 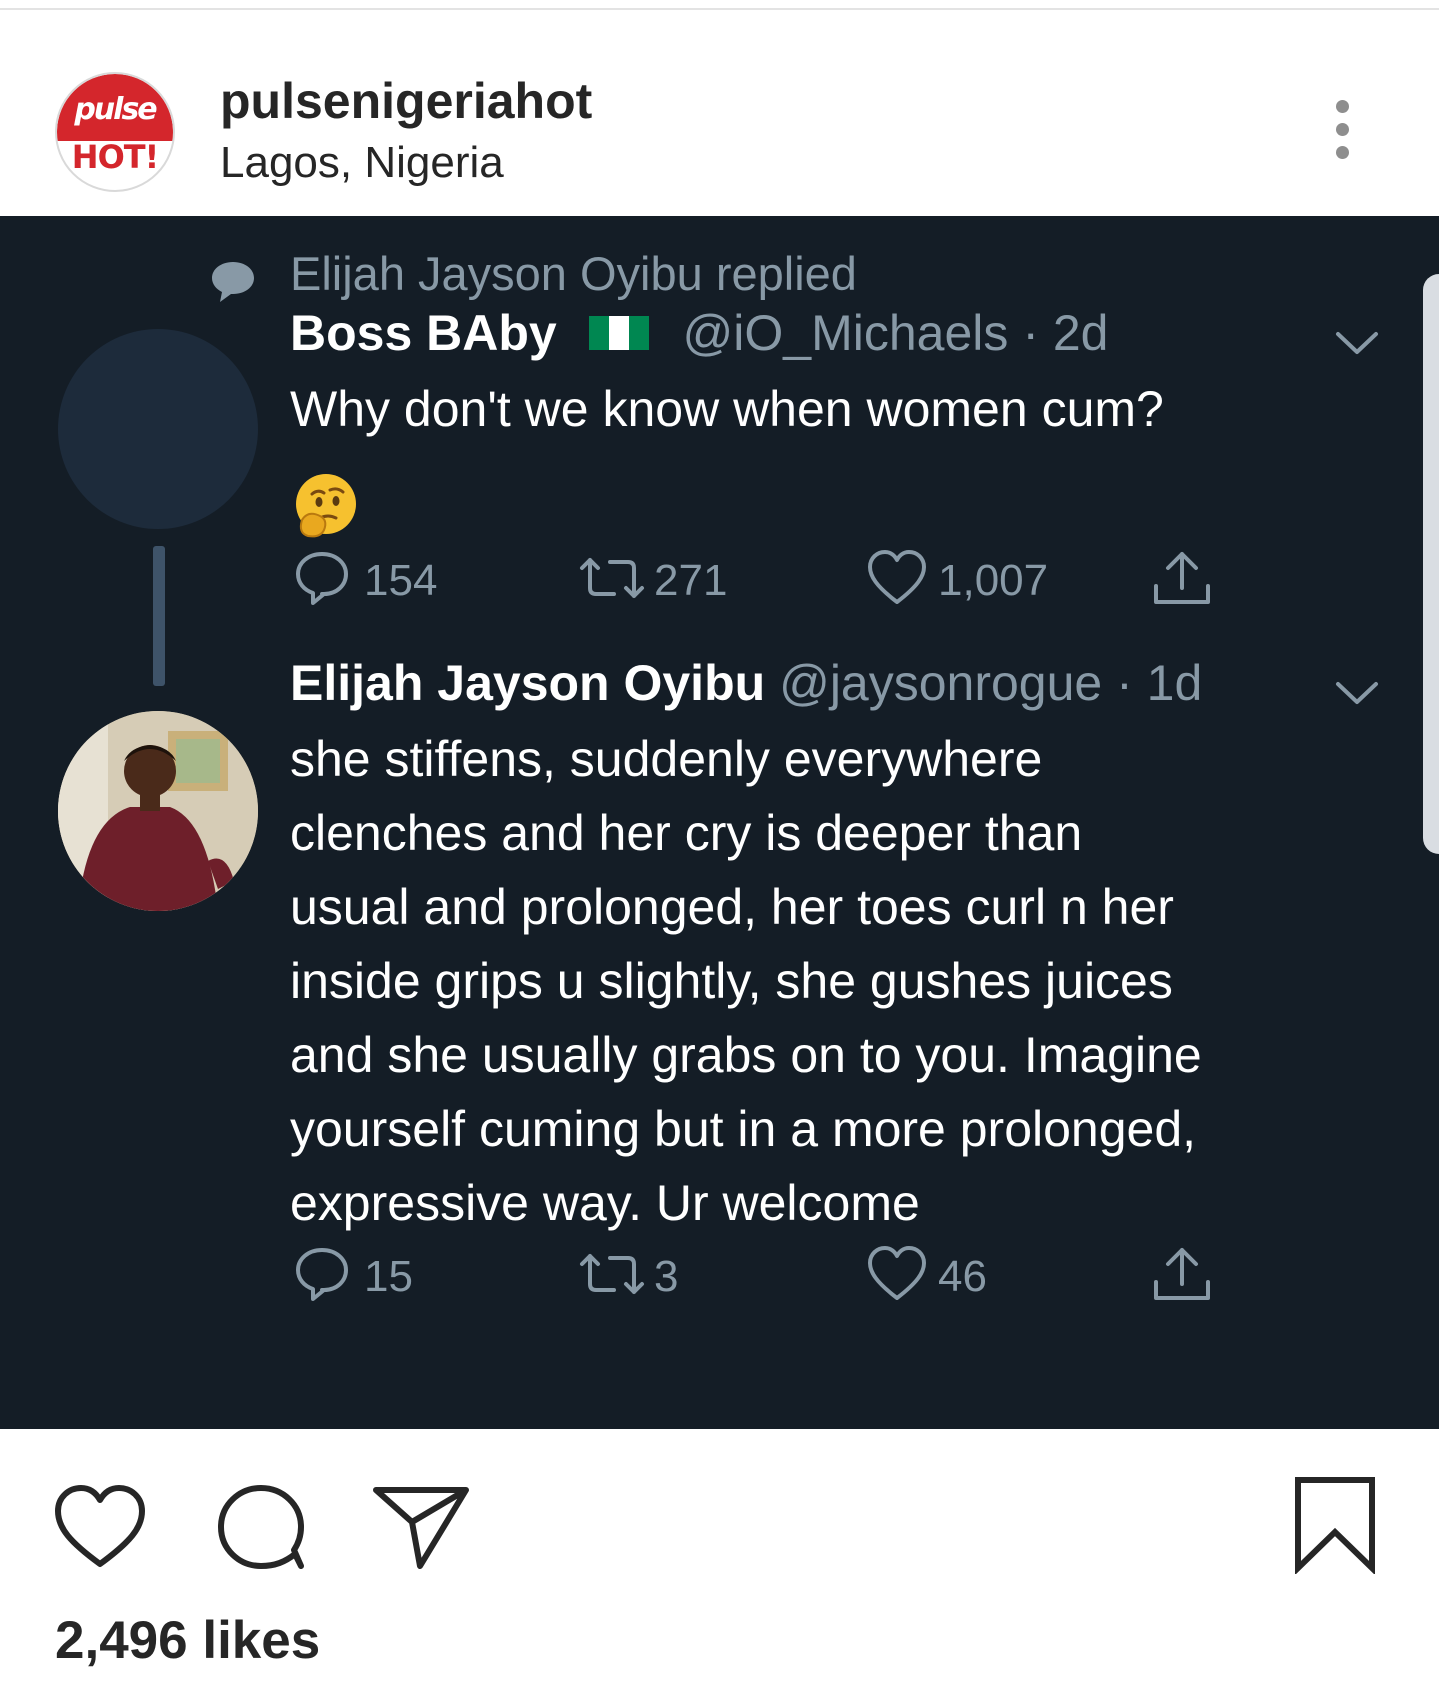 What do you see at coordinates (1431, 564) in the screenshot?
I see `scroll-edge` at bounding box center [1431, 564].